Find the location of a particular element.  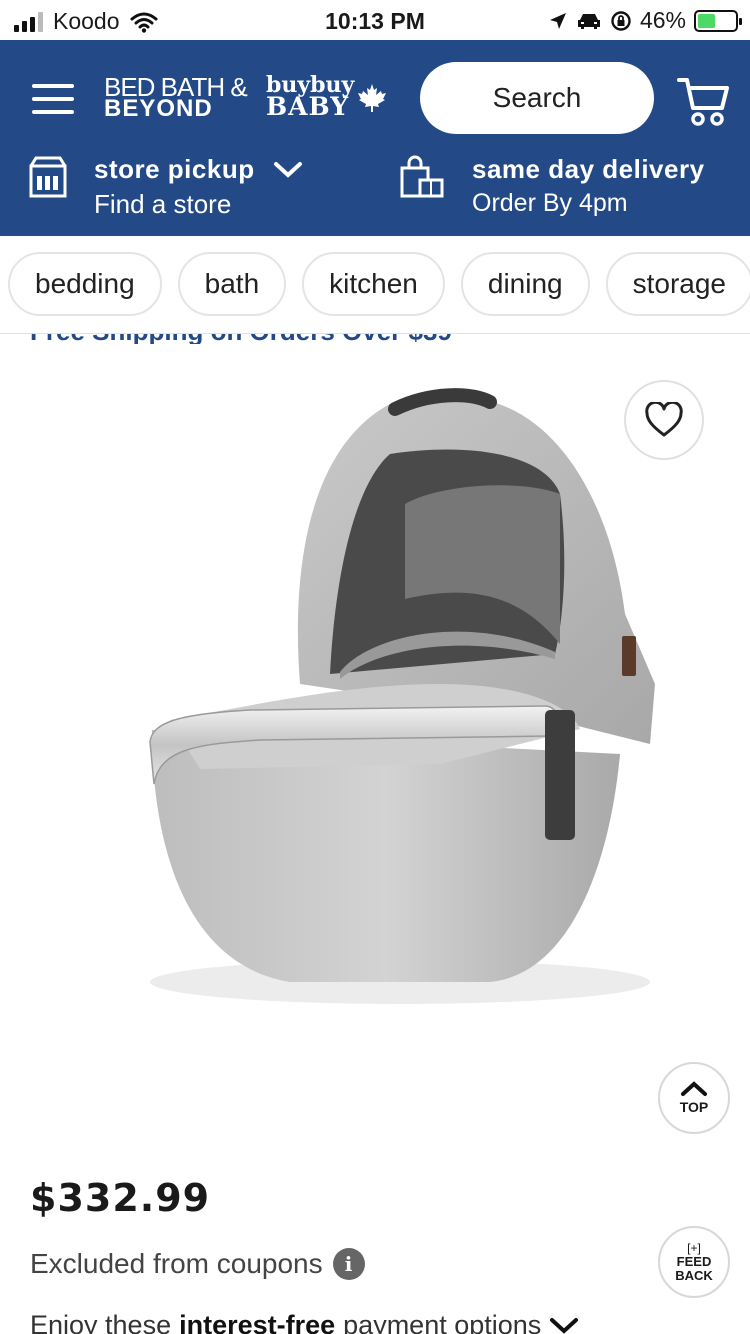

coupon-exclusion: Excluded from coupons i is located at coordinates (197, 1264).